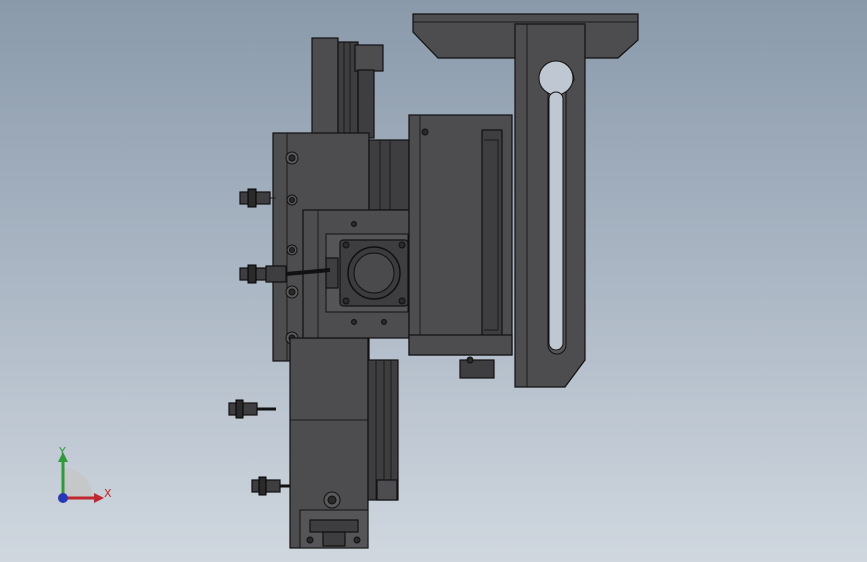  I want to click on upper-cylinder, so click(347, 88).